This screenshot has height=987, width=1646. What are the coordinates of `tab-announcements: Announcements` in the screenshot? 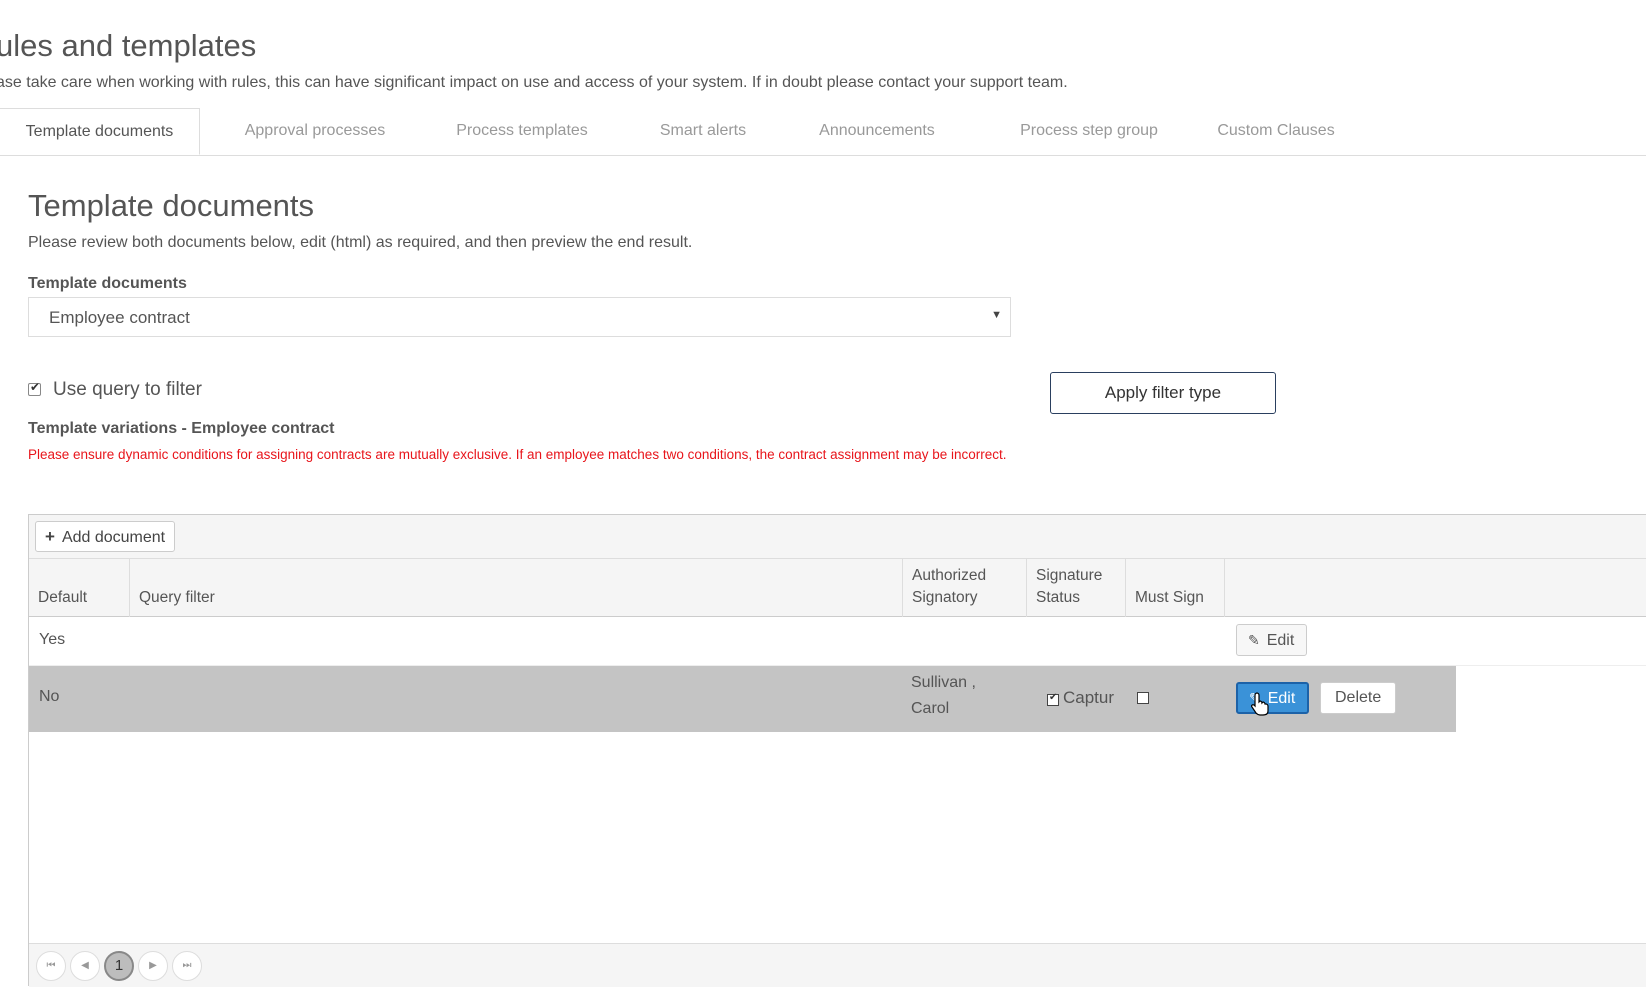 It's located at (877, 131).